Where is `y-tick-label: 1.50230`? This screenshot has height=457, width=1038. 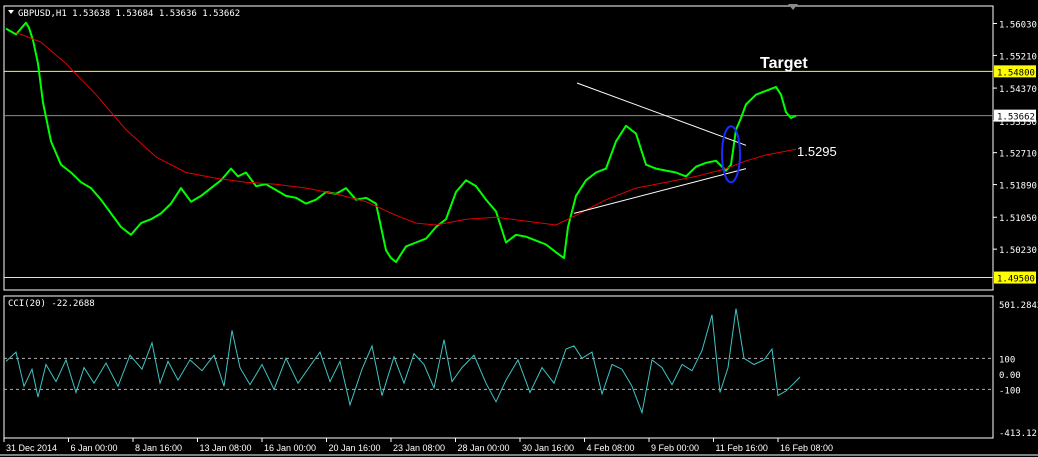 y-tick-label: 1.50230 is located at coordinates (1018, 251).